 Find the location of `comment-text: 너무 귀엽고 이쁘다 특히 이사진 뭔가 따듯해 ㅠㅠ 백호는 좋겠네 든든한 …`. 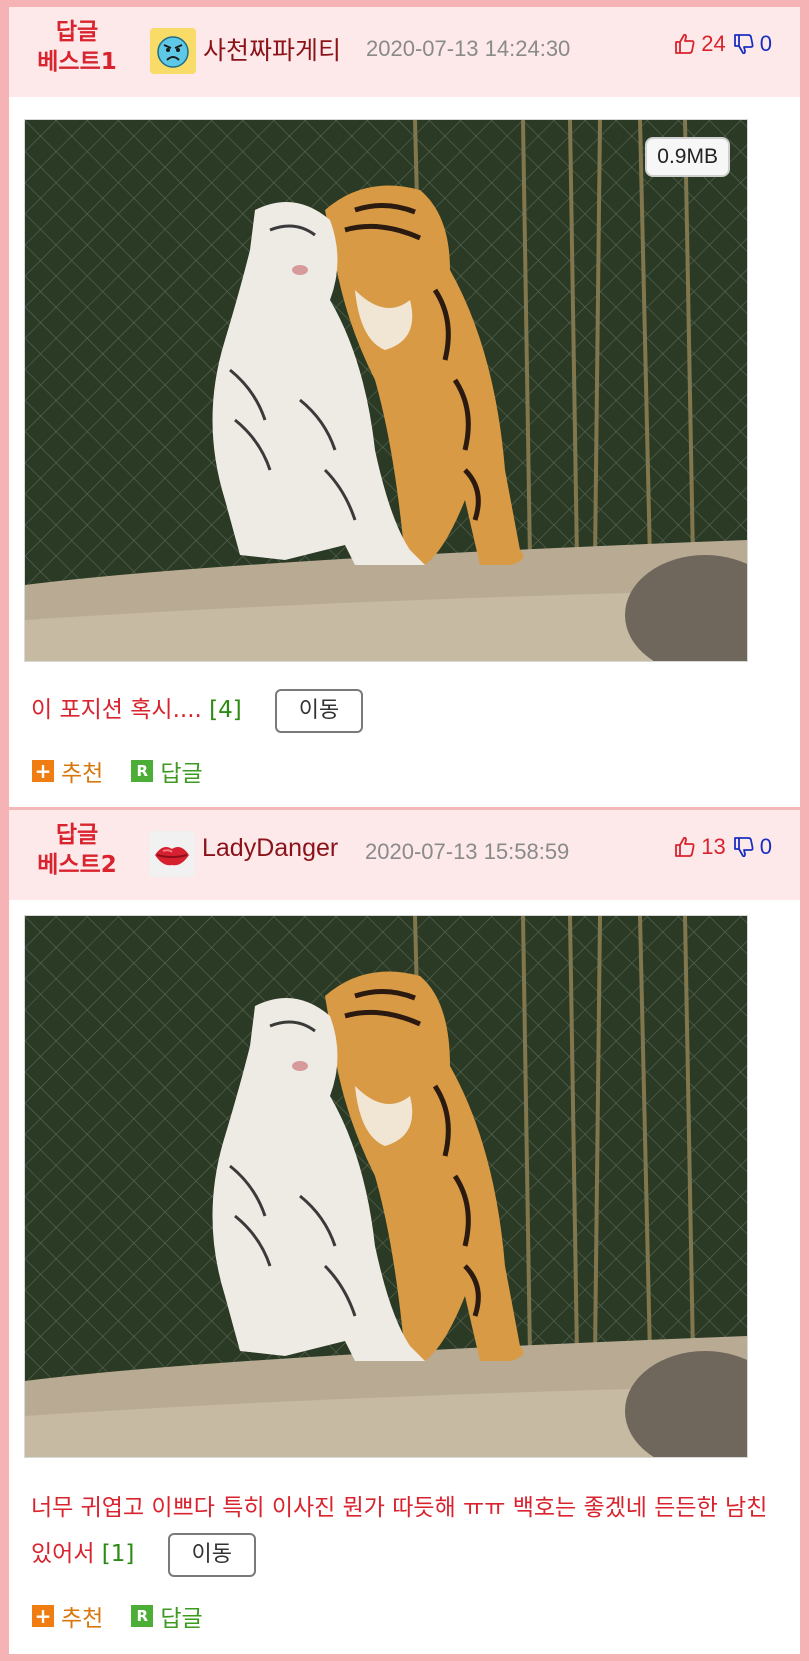

comment-text: 너무 귀엽고 이쁘다 특히 이사진 뭔가 따듯해 ㅠㅠ 백호는 좋겠네 든든한 … is located at coordinates (408, 1531).